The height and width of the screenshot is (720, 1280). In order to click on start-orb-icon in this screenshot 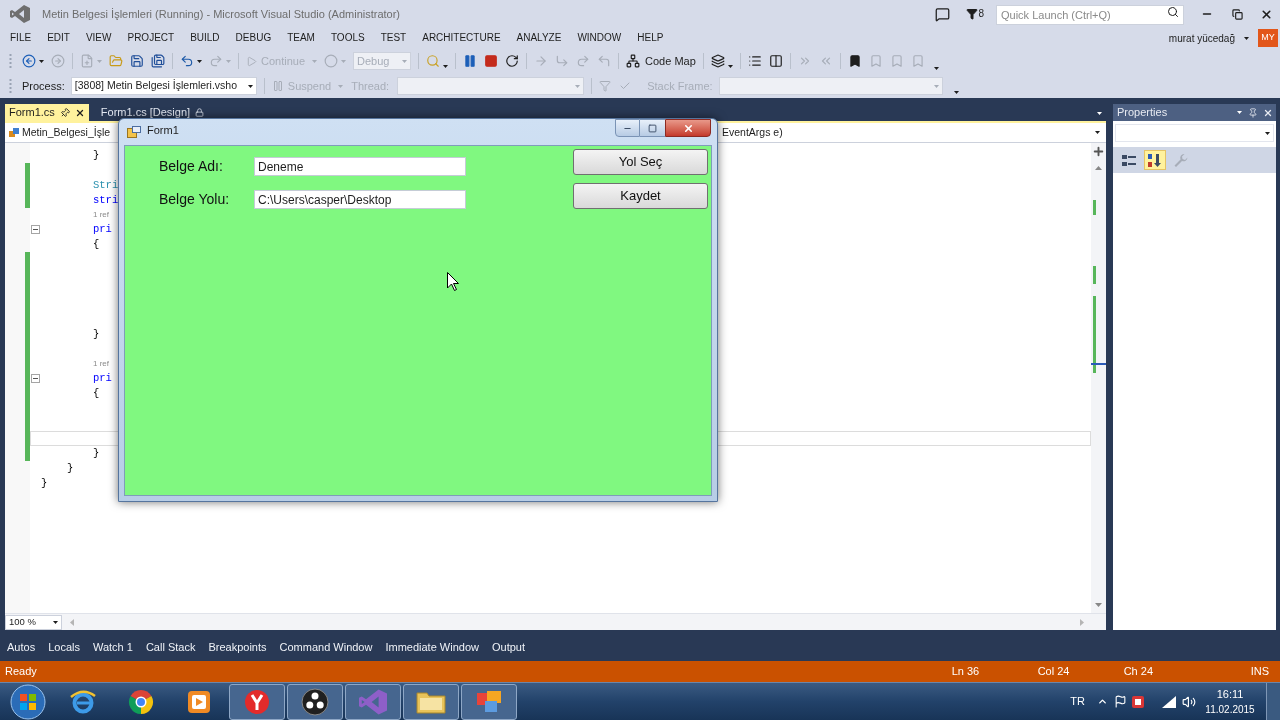, I will do `click(27, 701)`.